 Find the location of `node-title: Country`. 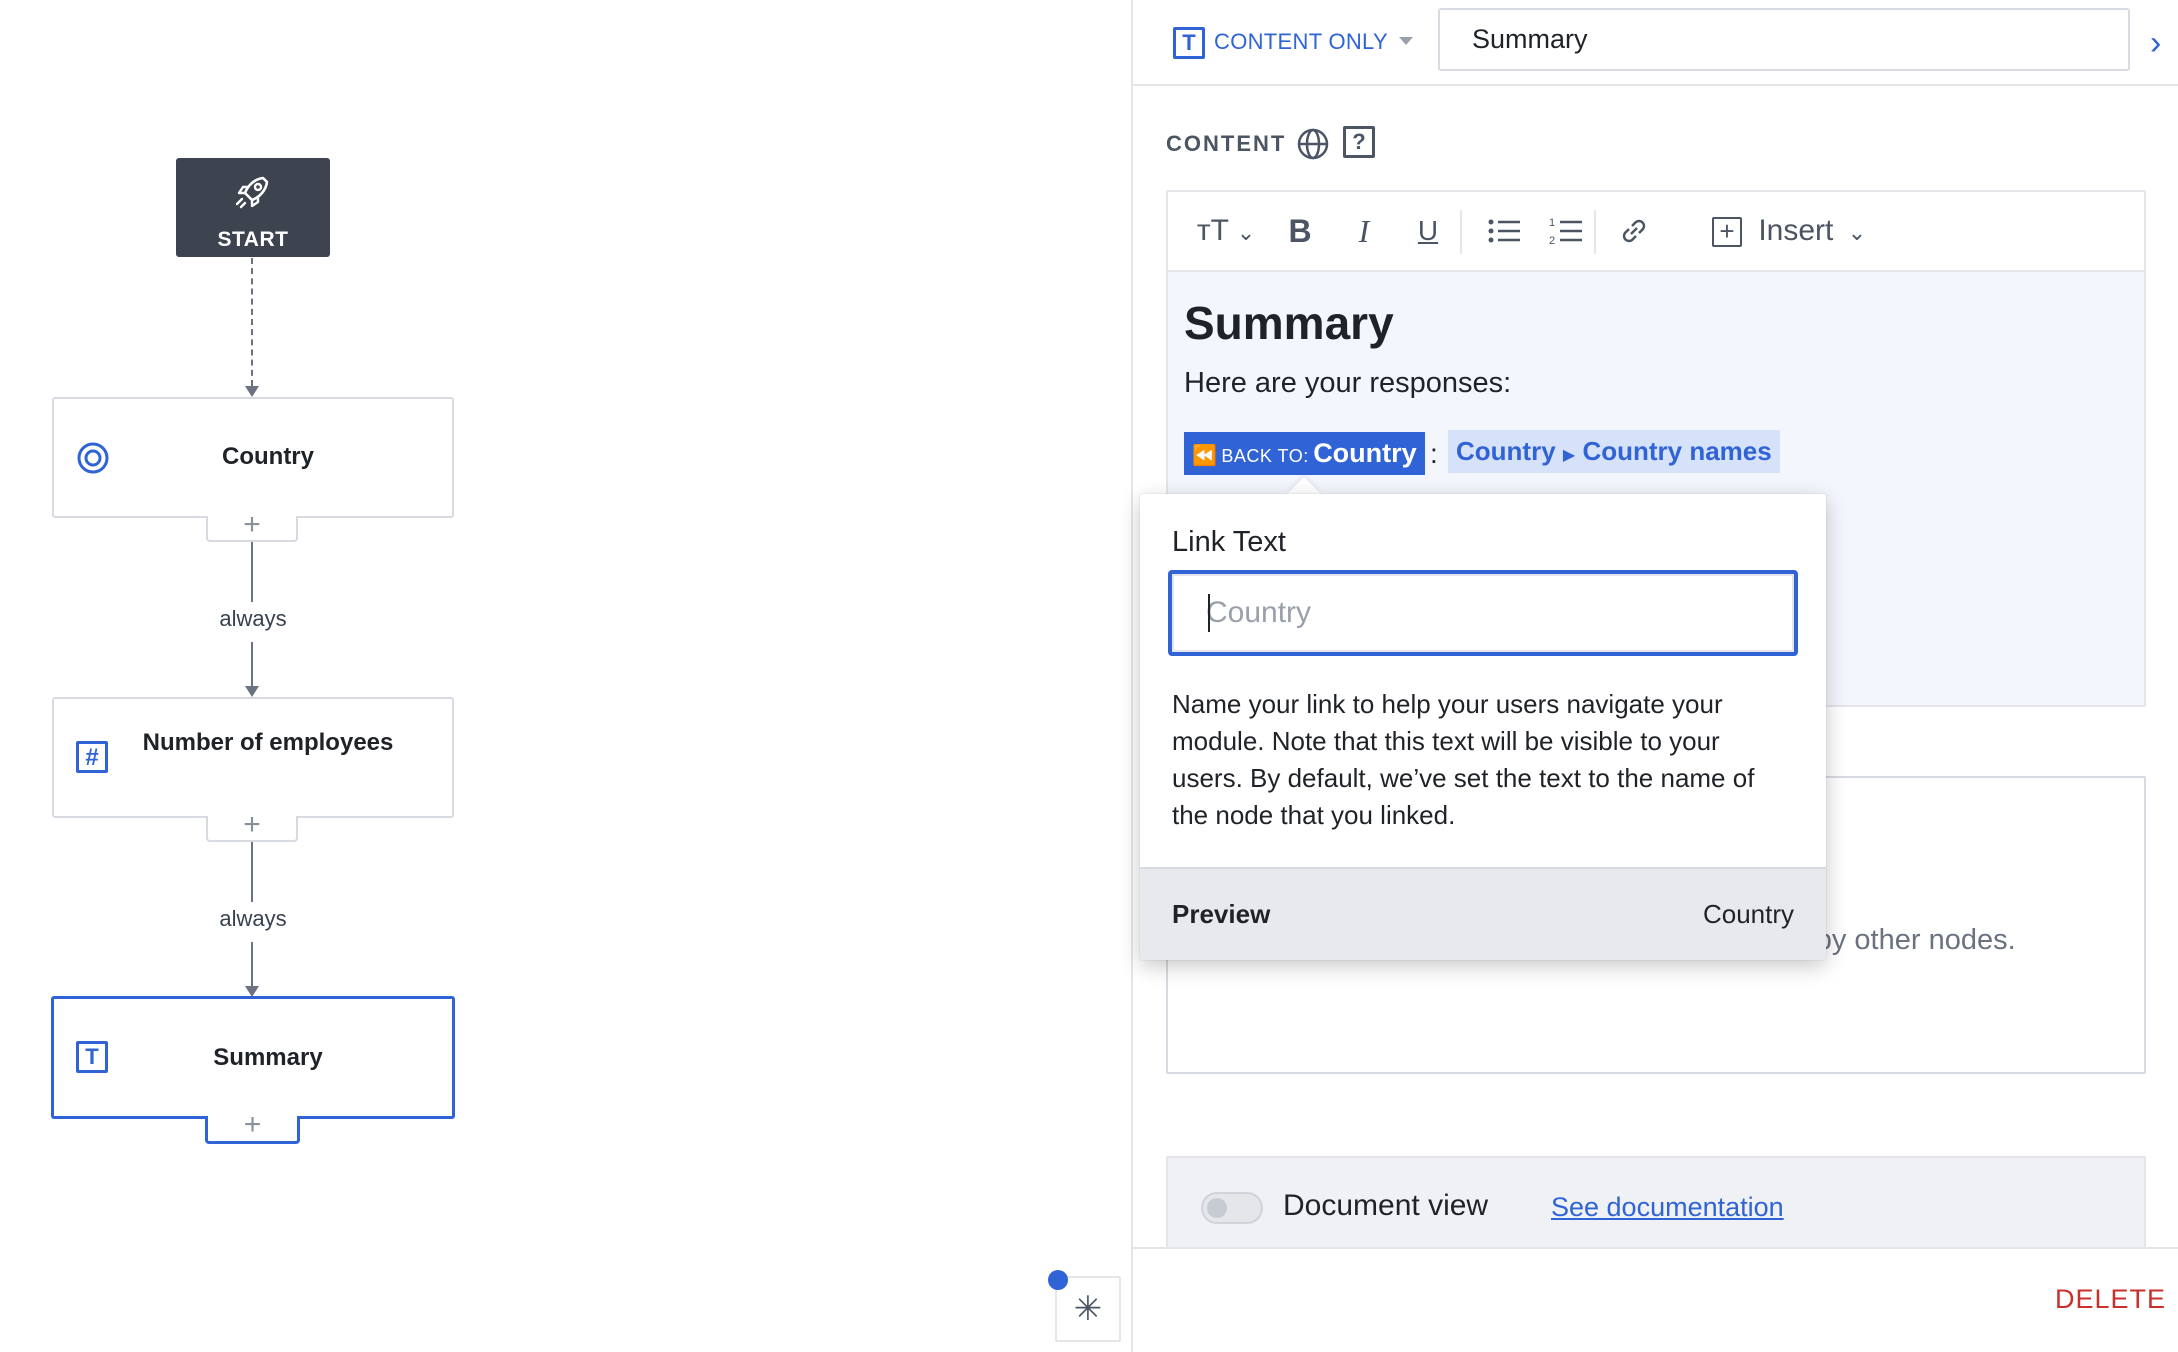

node-title: Country is located at coordinates (268, 456).